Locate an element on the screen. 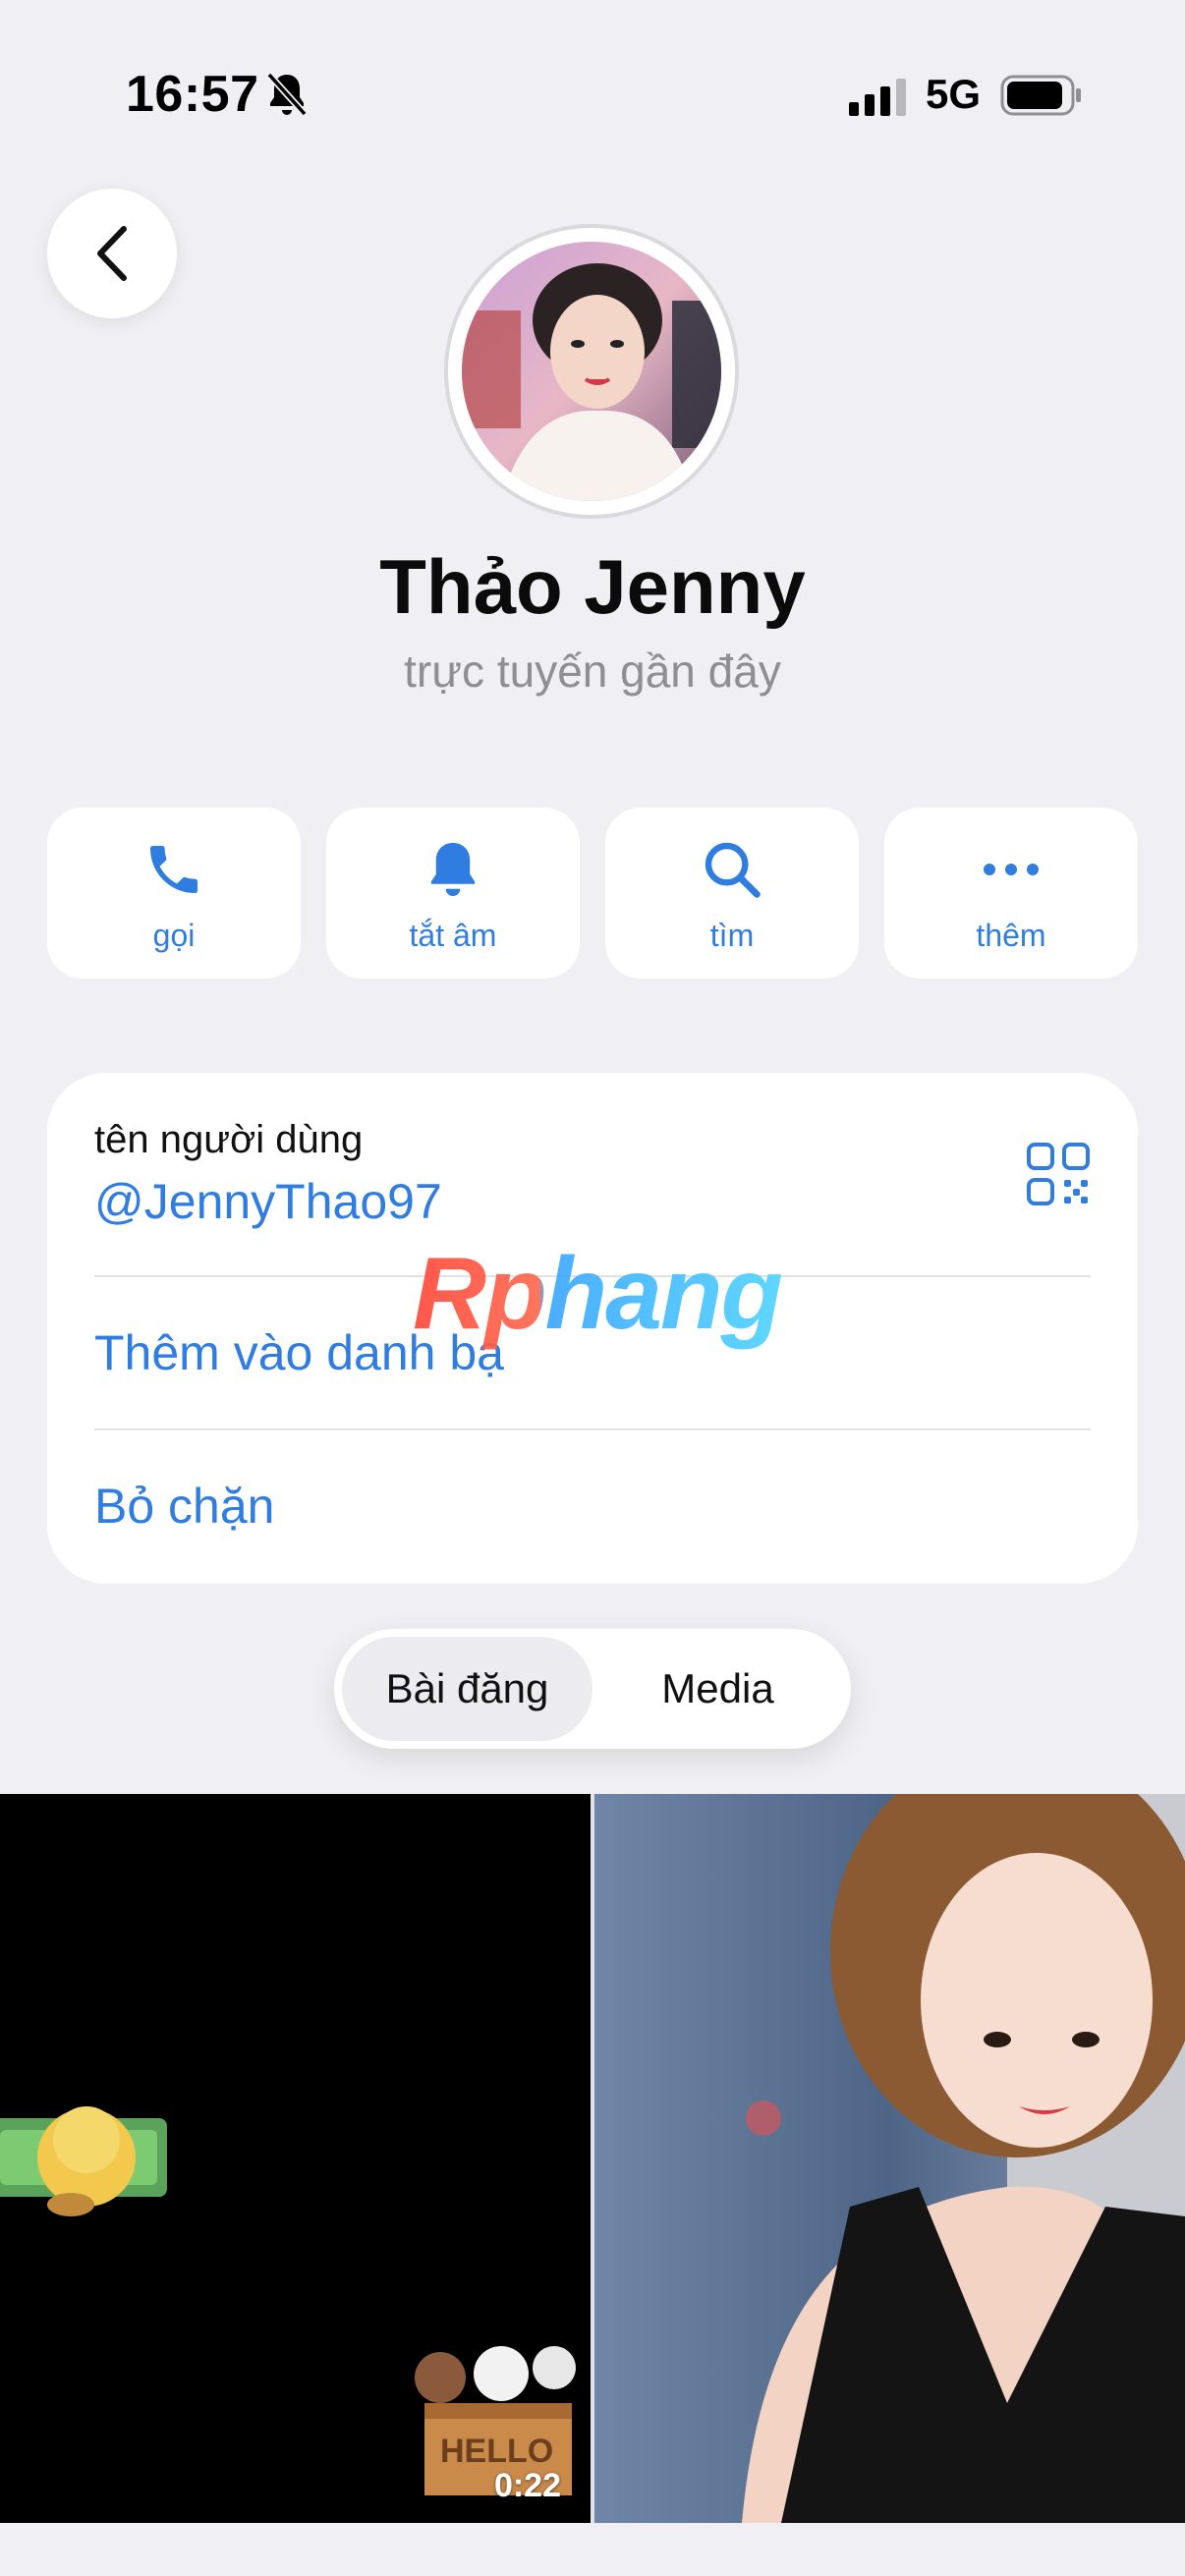 The image size is (1185, 2576). media-tile-photo is located at coordinates (890, 2158).